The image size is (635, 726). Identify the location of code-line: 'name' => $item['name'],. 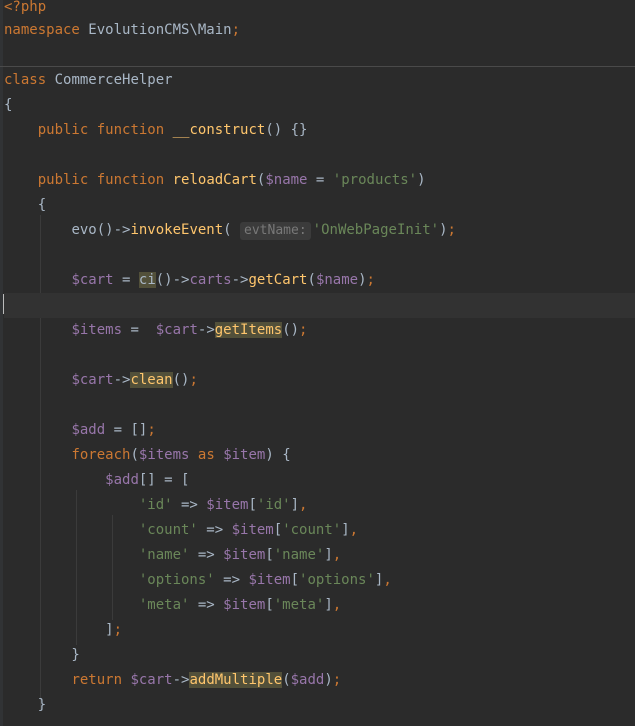
(319, 555).